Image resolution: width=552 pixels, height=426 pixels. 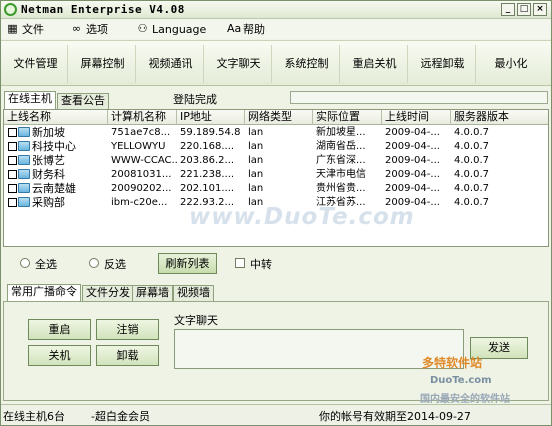 What do you see at coordinates (108, 293) in the screenshot?
I see `tab-file-distribution: 文件分发` at bounding box center [108, 293].